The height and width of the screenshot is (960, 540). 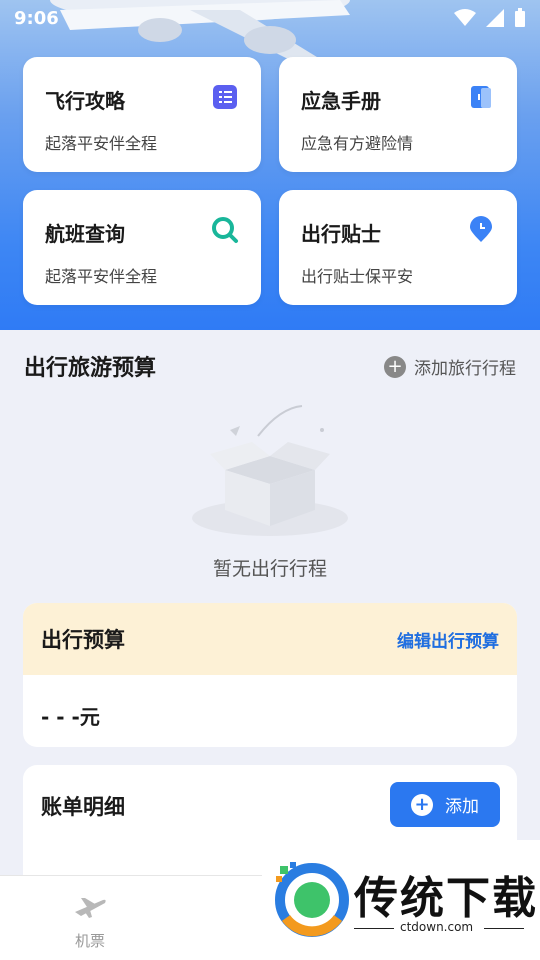 What do you see at coordinates (341, 101) in the screenshot?
I see `card-title: 应急手册` at bounding box center [341, 101].